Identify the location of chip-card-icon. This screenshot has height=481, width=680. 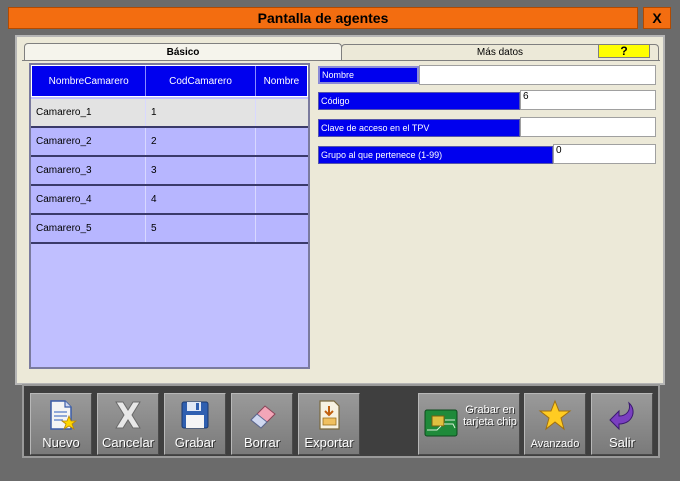
(441, 424).